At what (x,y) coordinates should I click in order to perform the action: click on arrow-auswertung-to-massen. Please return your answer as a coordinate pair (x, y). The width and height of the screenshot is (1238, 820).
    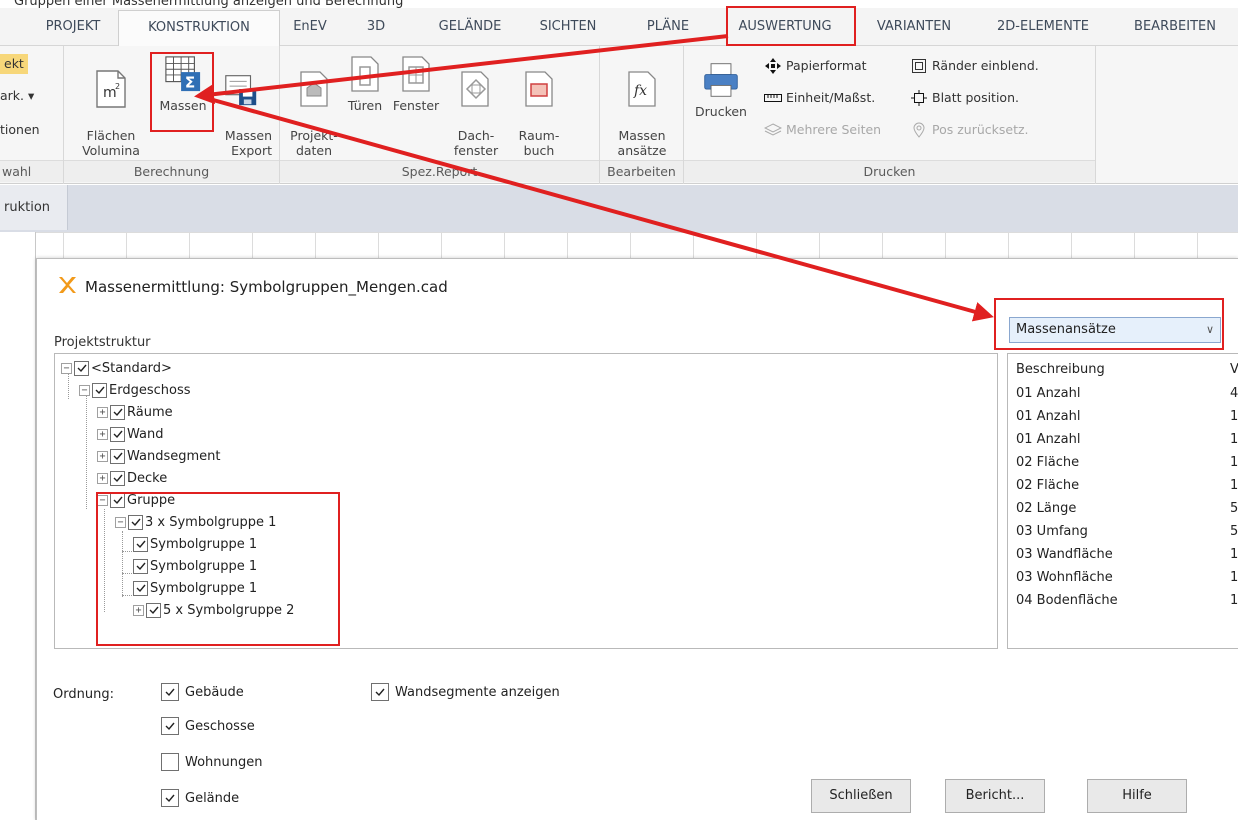
    Looking at the image, I should click on (461, 69).